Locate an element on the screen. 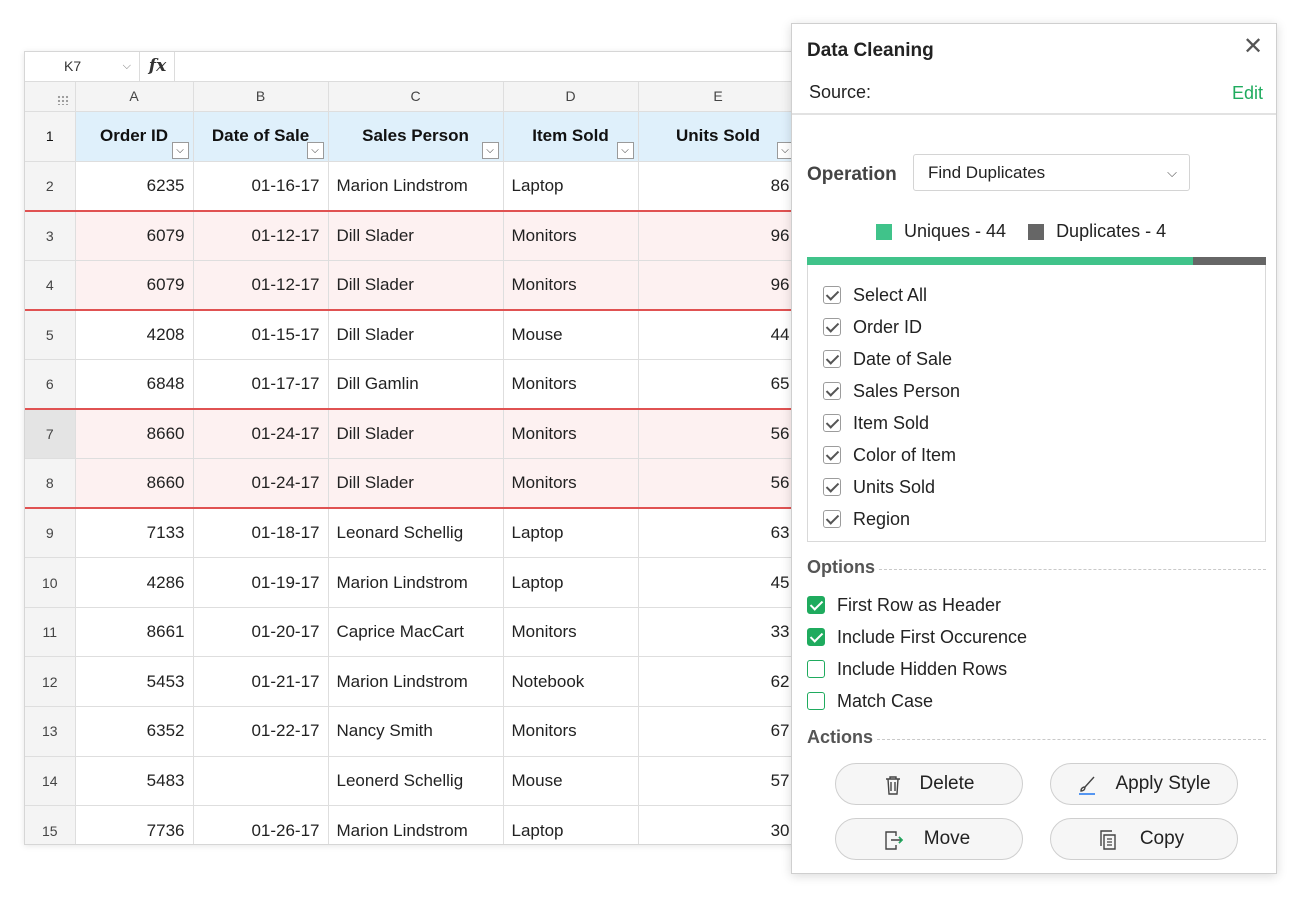 The width and height of the screenshot is (1300, 897). edit-source-link: Edit is located at coordinates (1247, 93).